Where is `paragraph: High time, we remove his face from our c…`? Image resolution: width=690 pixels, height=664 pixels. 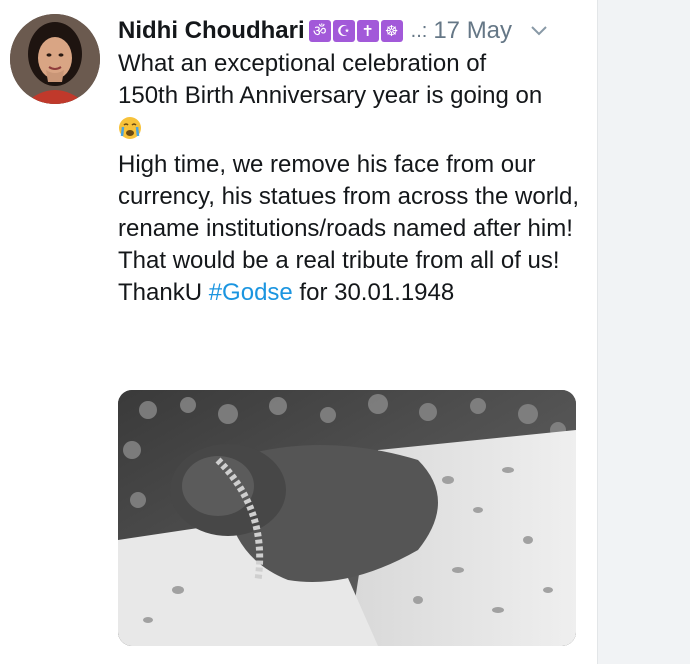 paragraph: High time, we remove his face from our c… is located at coordinates (349, 196).